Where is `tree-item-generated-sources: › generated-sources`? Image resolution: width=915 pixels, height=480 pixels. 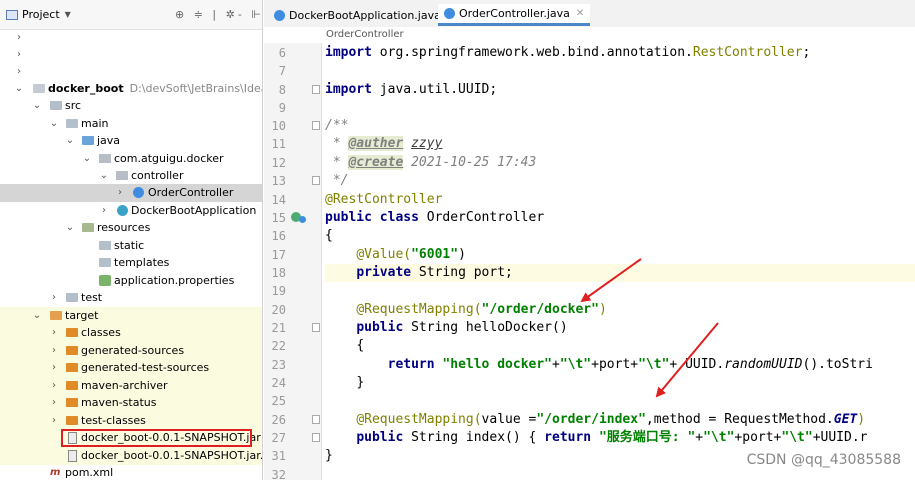 tree-item-generated-sources: › generated-sources is located at coordinates (131, 351).